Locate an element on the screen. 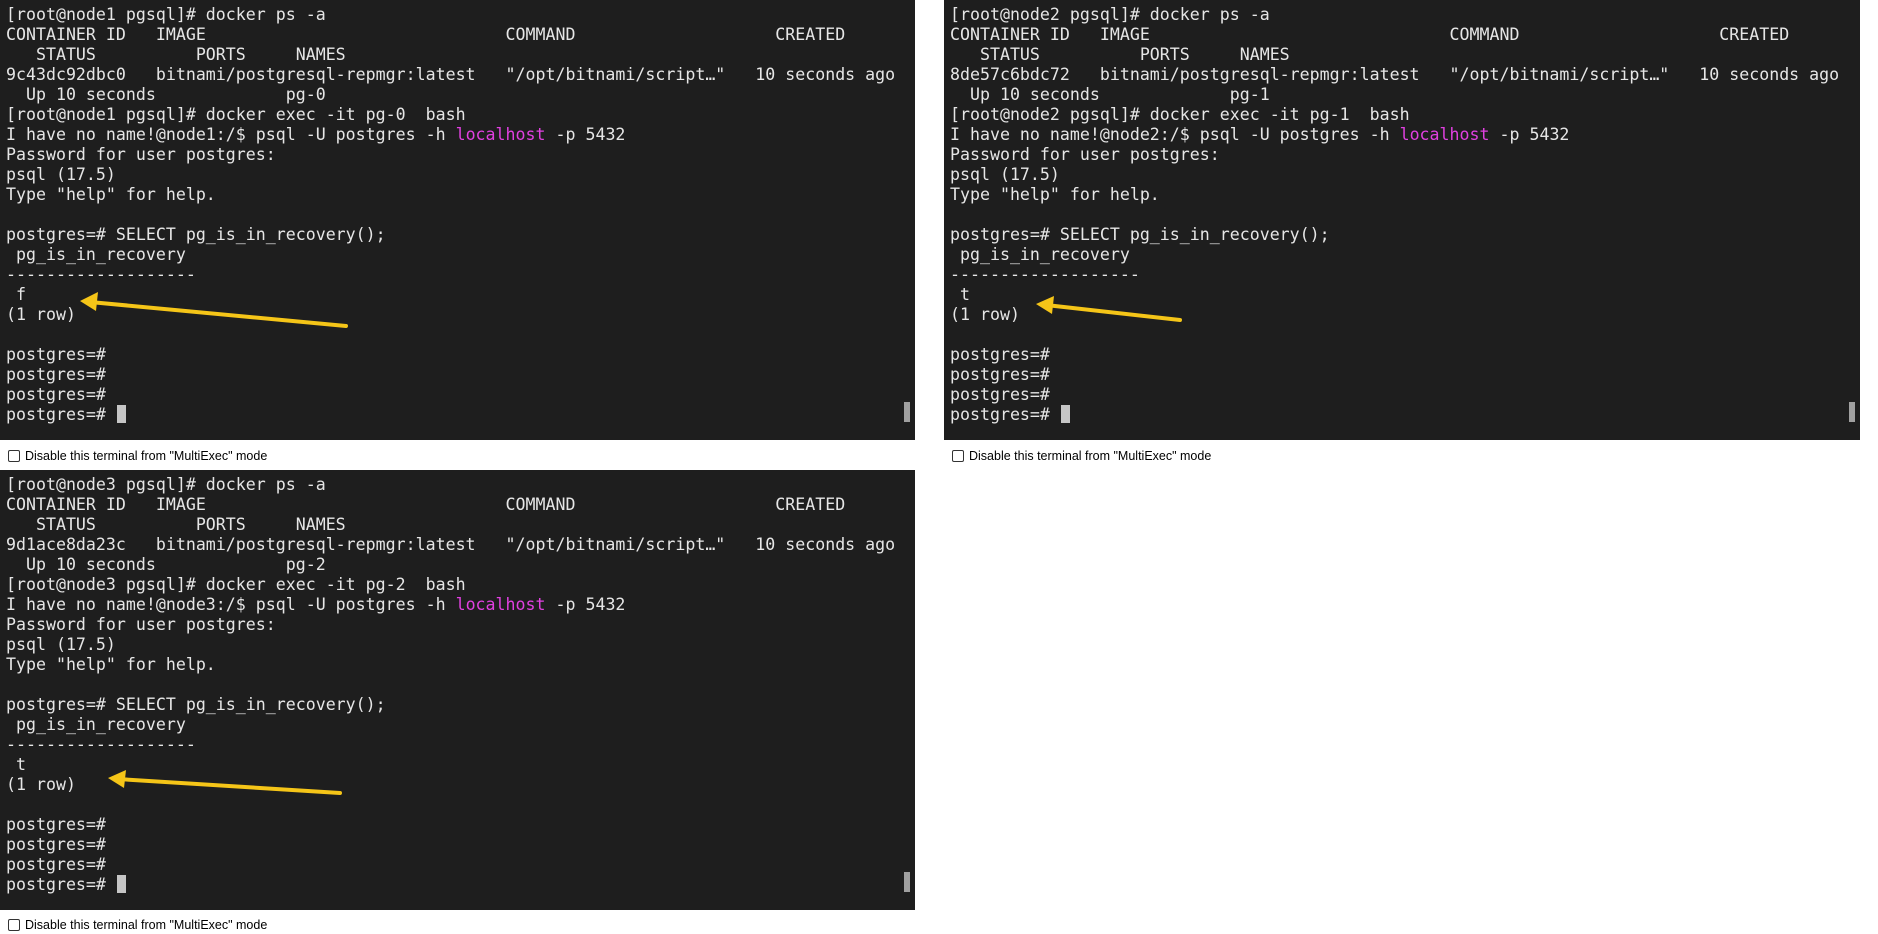  terminal-line-text: Up 10 seconds pg-2 is located at coordinates (166, 564).